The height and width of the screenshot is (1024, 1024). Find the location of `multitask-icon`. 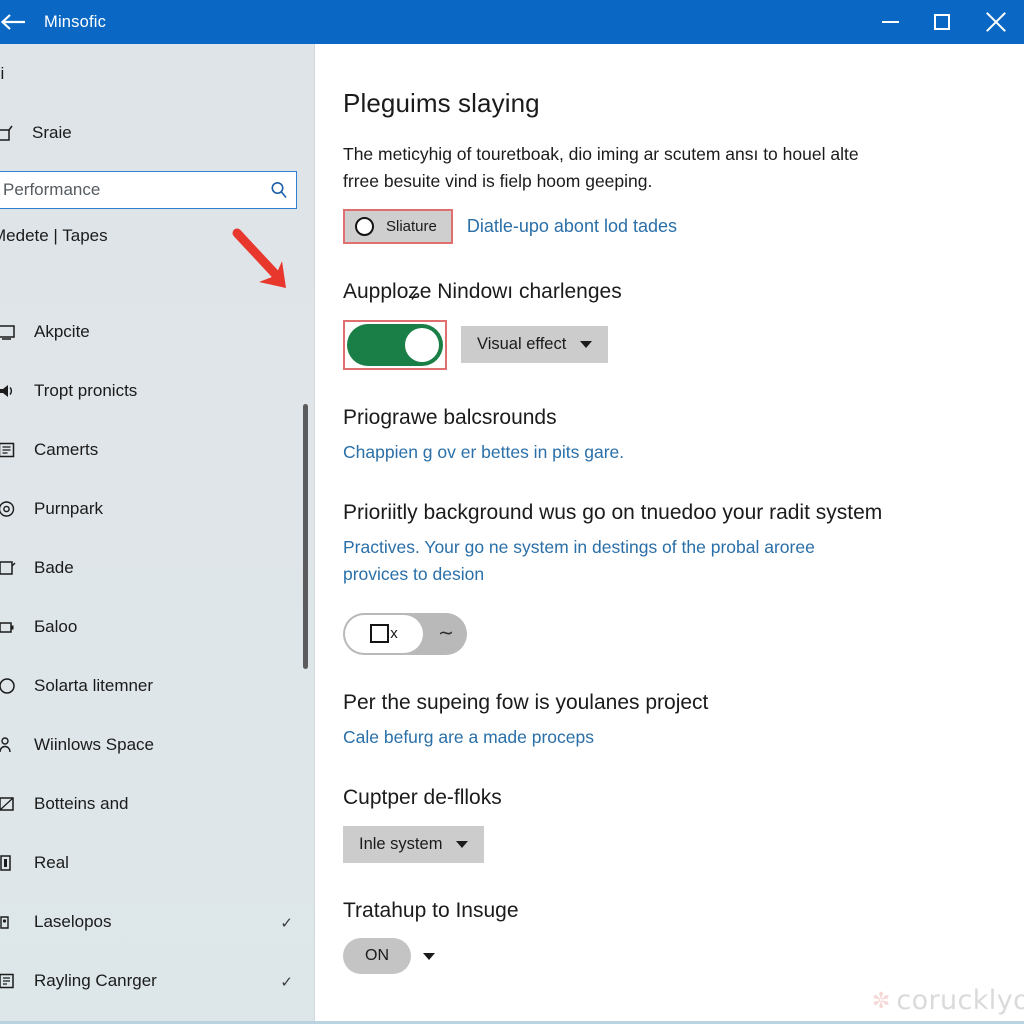

multitask-icon is located at coordinates (9, 804).